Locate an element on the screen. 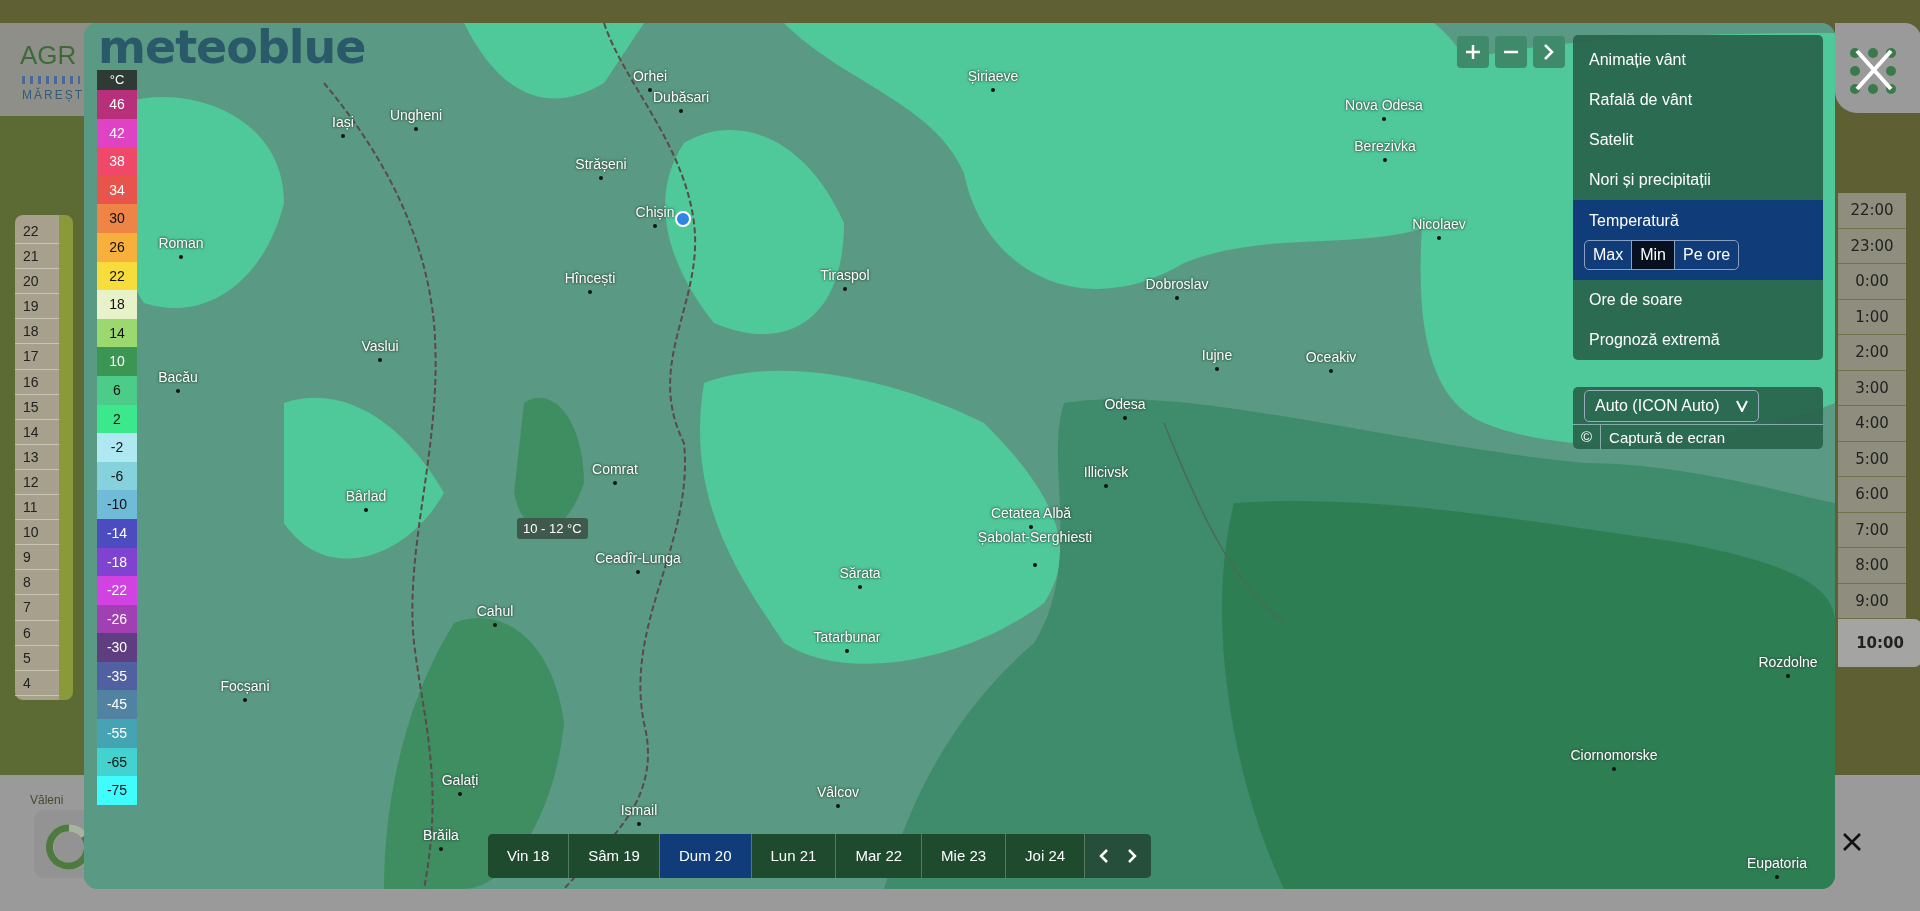 This screenshot has width=1920, height=911. legend-swatch: 2 is located at coordinates (117, 419).